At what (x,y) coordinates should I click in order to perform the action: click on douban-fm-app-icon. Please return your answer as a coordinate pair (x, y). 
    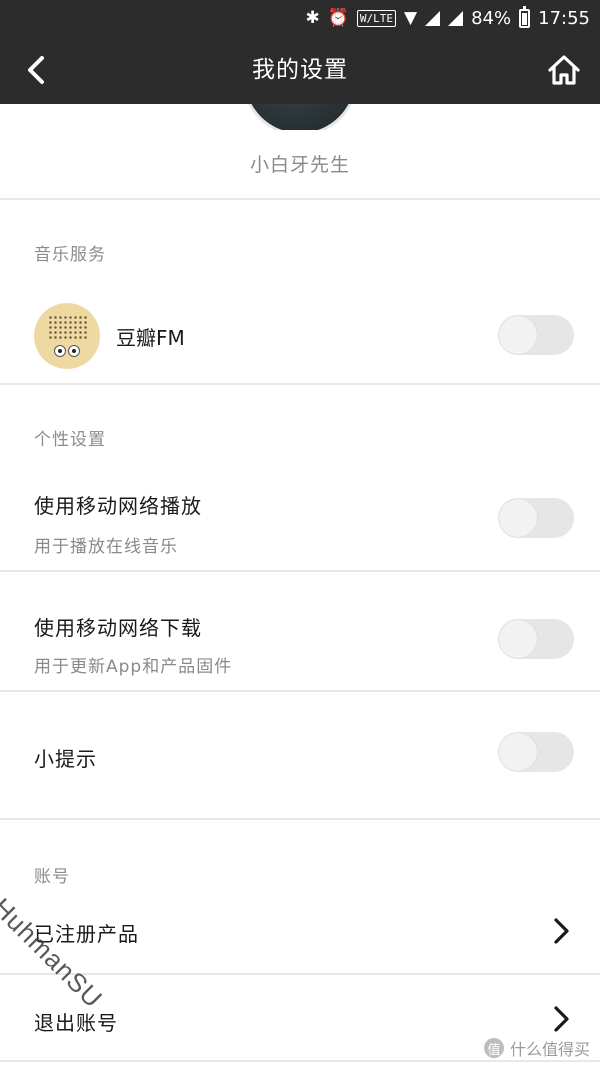
    Looking at the image, I should click on (67, 336).